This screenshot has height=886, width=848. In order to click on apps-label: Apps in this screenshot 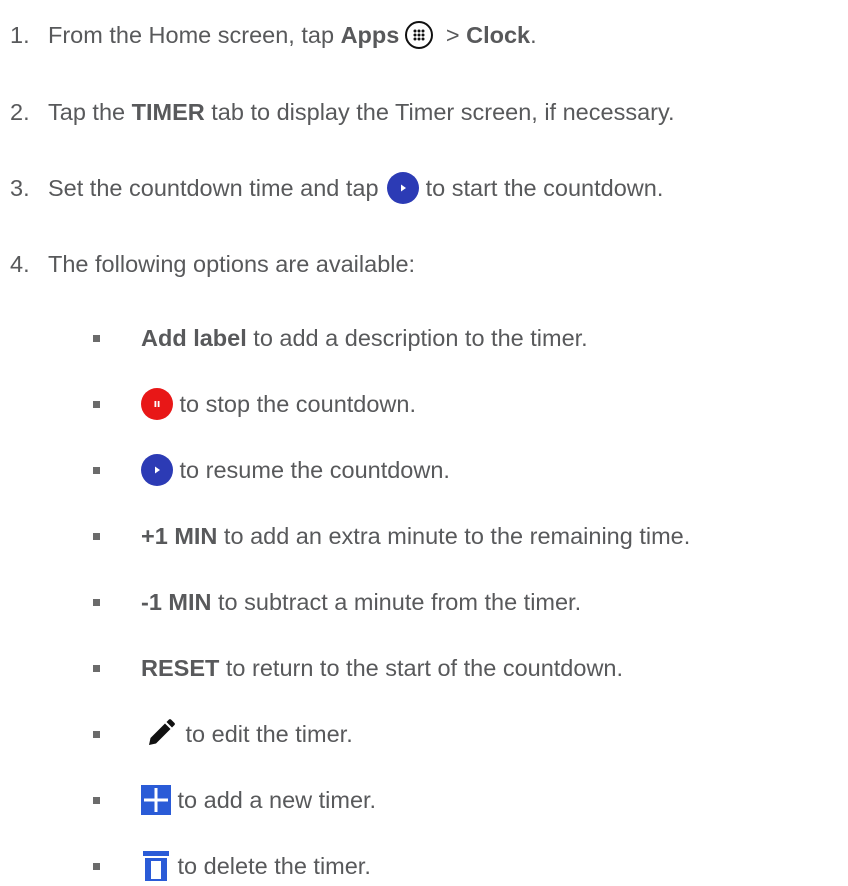, I will do `click(370, 34)`.